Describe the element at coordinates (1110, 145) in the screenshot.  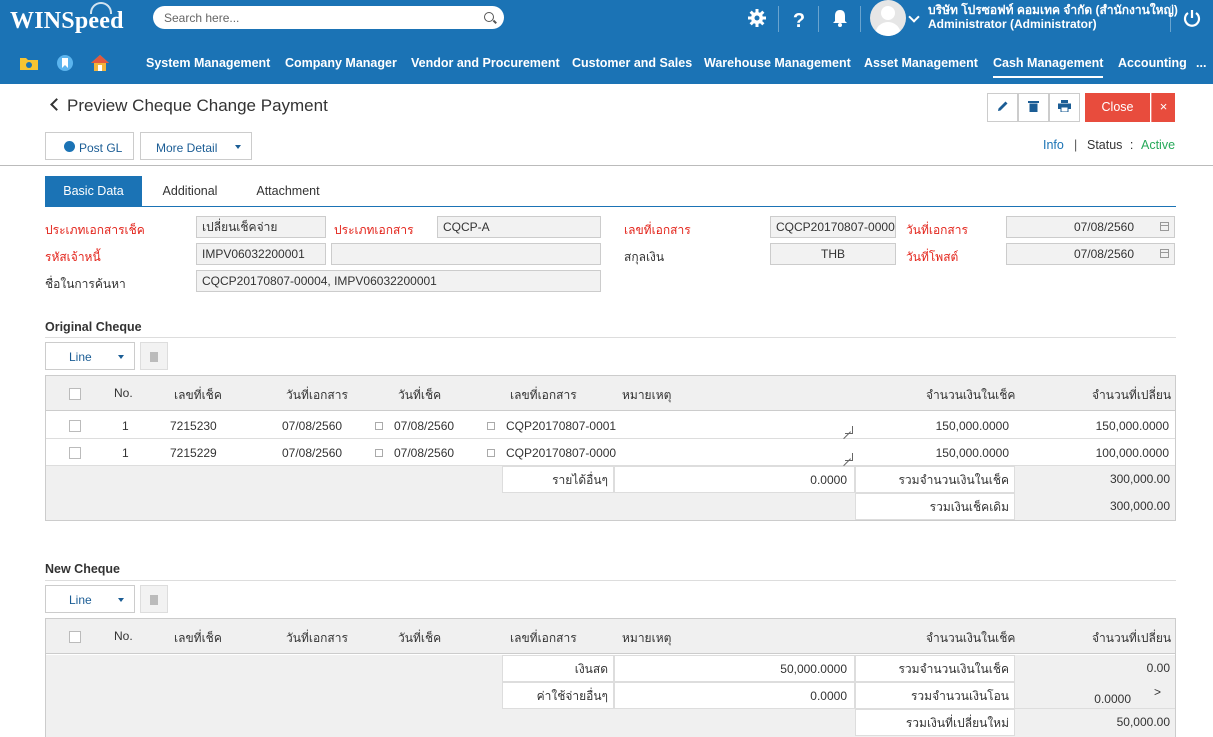
I see `status-label: Status :` at that location.